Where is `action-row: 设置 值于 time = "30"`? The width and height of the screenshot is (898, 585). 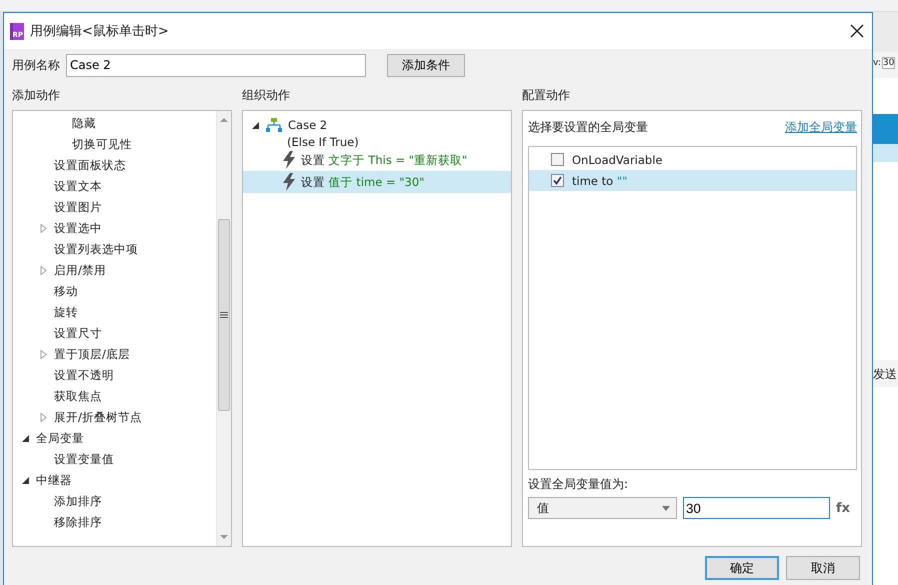 action-row: 设置 值于 time = "30" is located at coordinates (377, 182).